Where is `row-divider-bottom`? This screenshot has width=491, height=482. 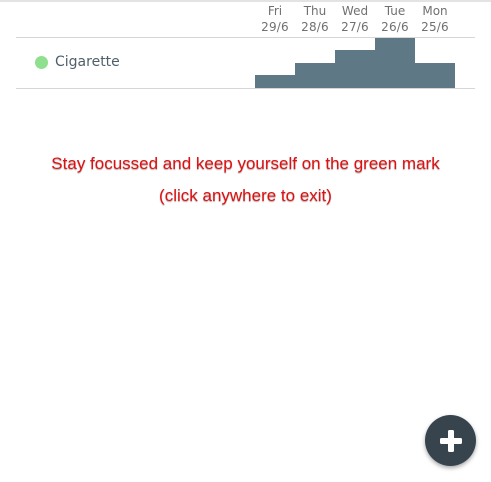 row-divider-bottom is located at coordinates (245, 88).